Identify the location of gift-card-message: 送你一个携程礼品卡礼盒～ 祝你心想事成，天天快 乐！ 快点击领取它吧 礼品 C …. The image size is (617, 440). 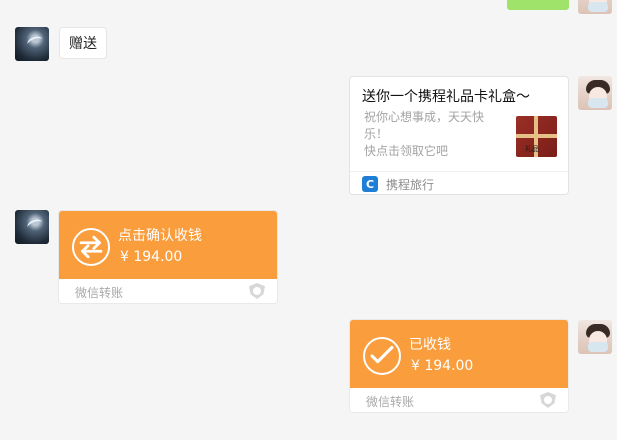
(459, 135).